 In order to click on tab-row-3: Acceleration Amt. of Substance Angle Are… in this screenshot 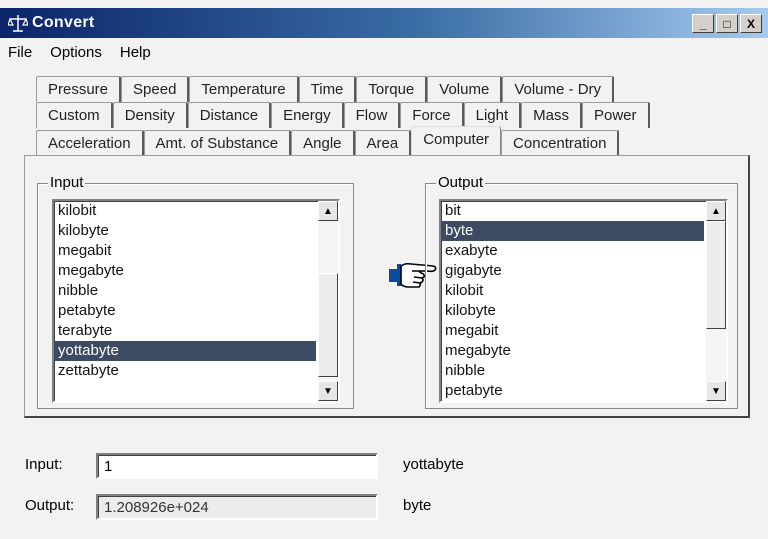, I will do `click(328, 141)`.